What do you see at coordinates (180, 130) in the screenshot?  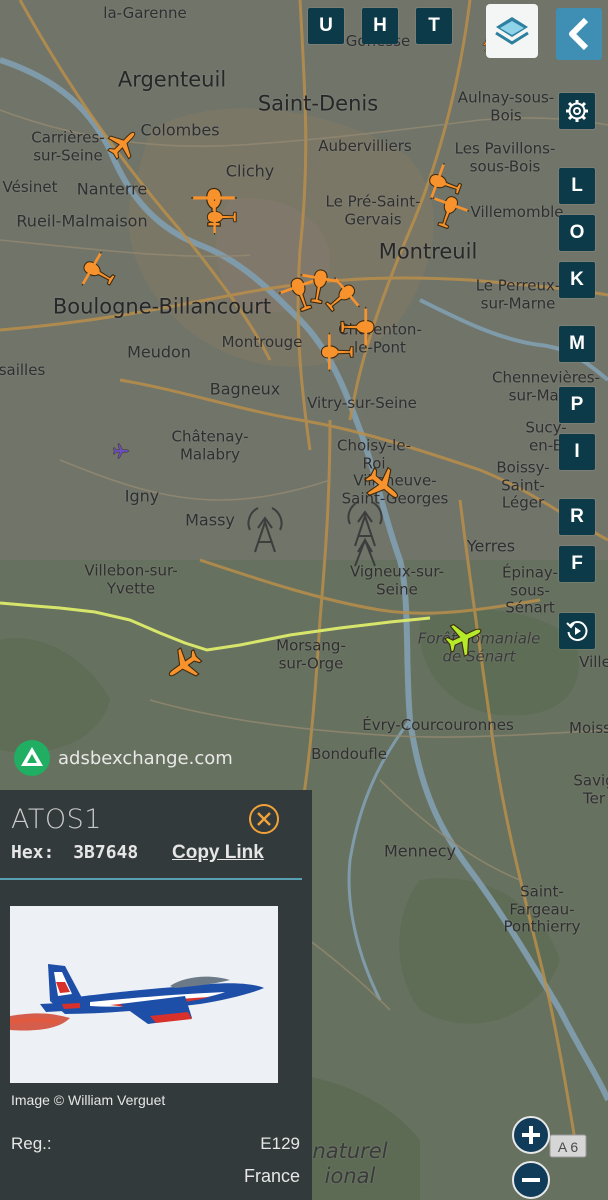 I see `place-label: Colombes` at bounding box center [180, 130].